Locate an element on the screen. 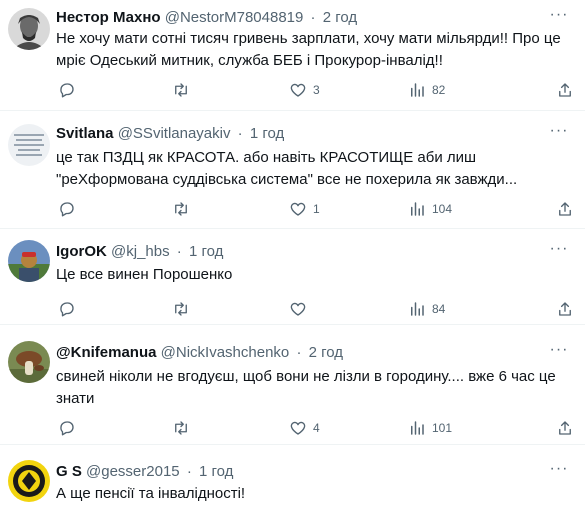 The width and height of the screenshot is (585, 509). like-count: 4 is located at coordinates (316, 428).